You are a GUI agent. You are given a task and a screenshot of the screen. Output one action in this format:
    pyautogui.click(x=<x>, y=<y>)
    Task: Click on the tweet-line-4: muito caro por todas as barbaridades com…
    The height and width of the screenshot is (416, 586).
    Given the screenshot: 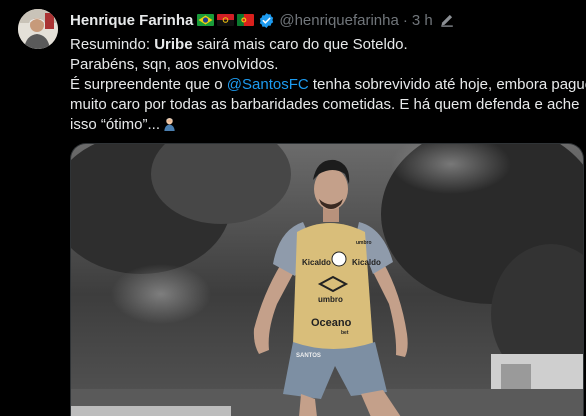 What is the action you would take?
    pyautogui.click(x=325, y=104)
    